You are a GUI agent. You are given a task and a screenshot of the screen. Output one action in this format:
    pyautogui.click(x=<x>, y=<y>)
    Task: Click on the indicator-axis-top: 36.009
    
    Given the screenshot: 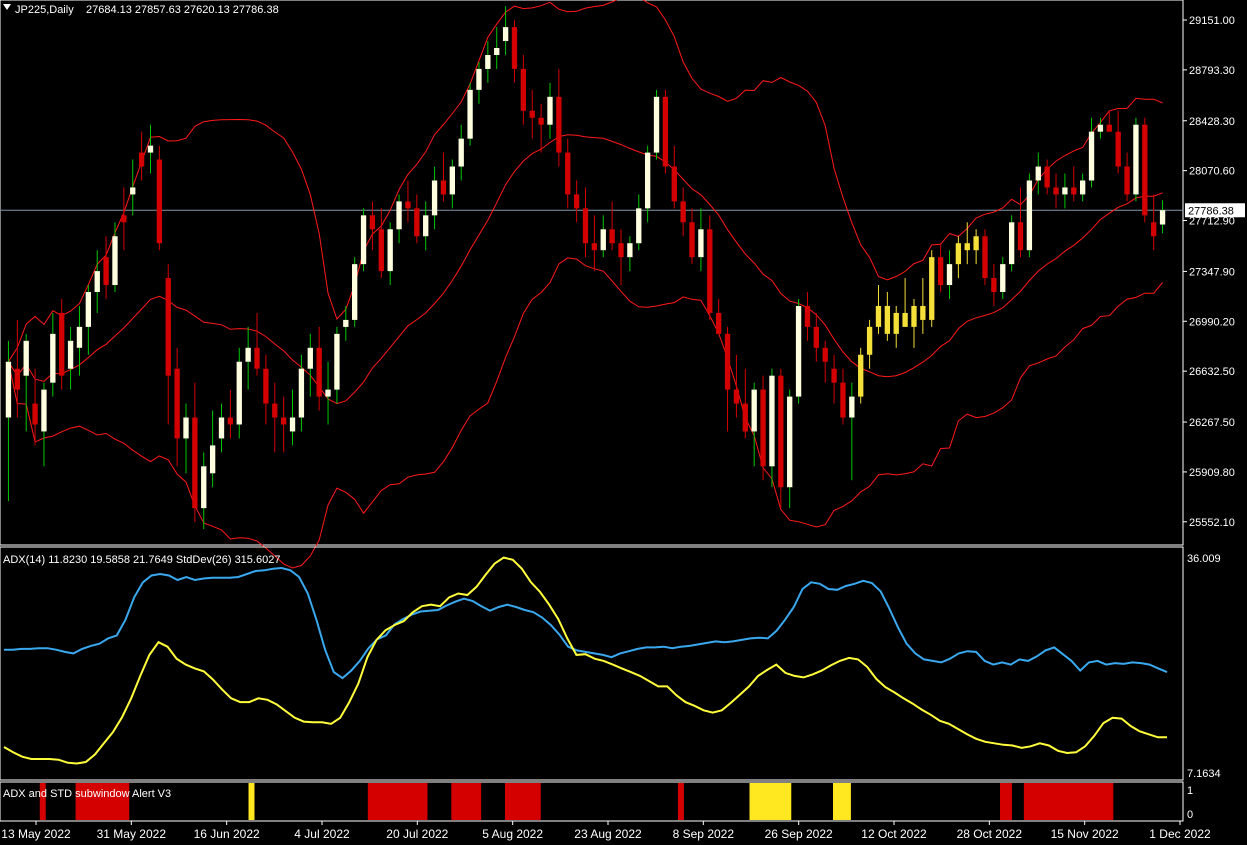 What is the action you would take?
    pyautogui.click(x=1204, y=559)
    